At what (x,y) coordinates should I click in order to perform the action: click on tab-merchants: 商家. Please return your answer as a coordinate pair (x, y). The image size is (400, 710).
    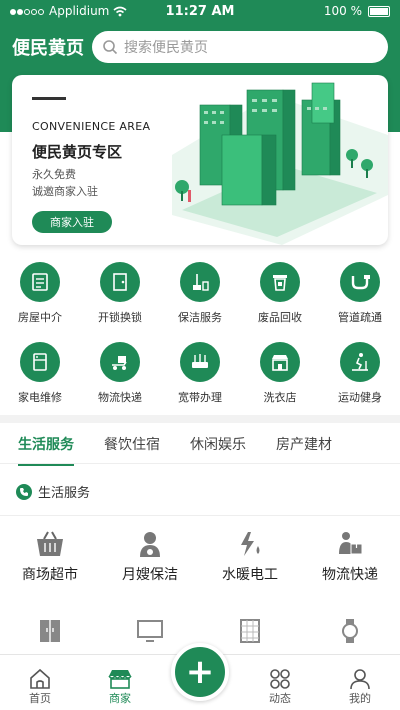
    Looking at the image, I should click on (120, 682).